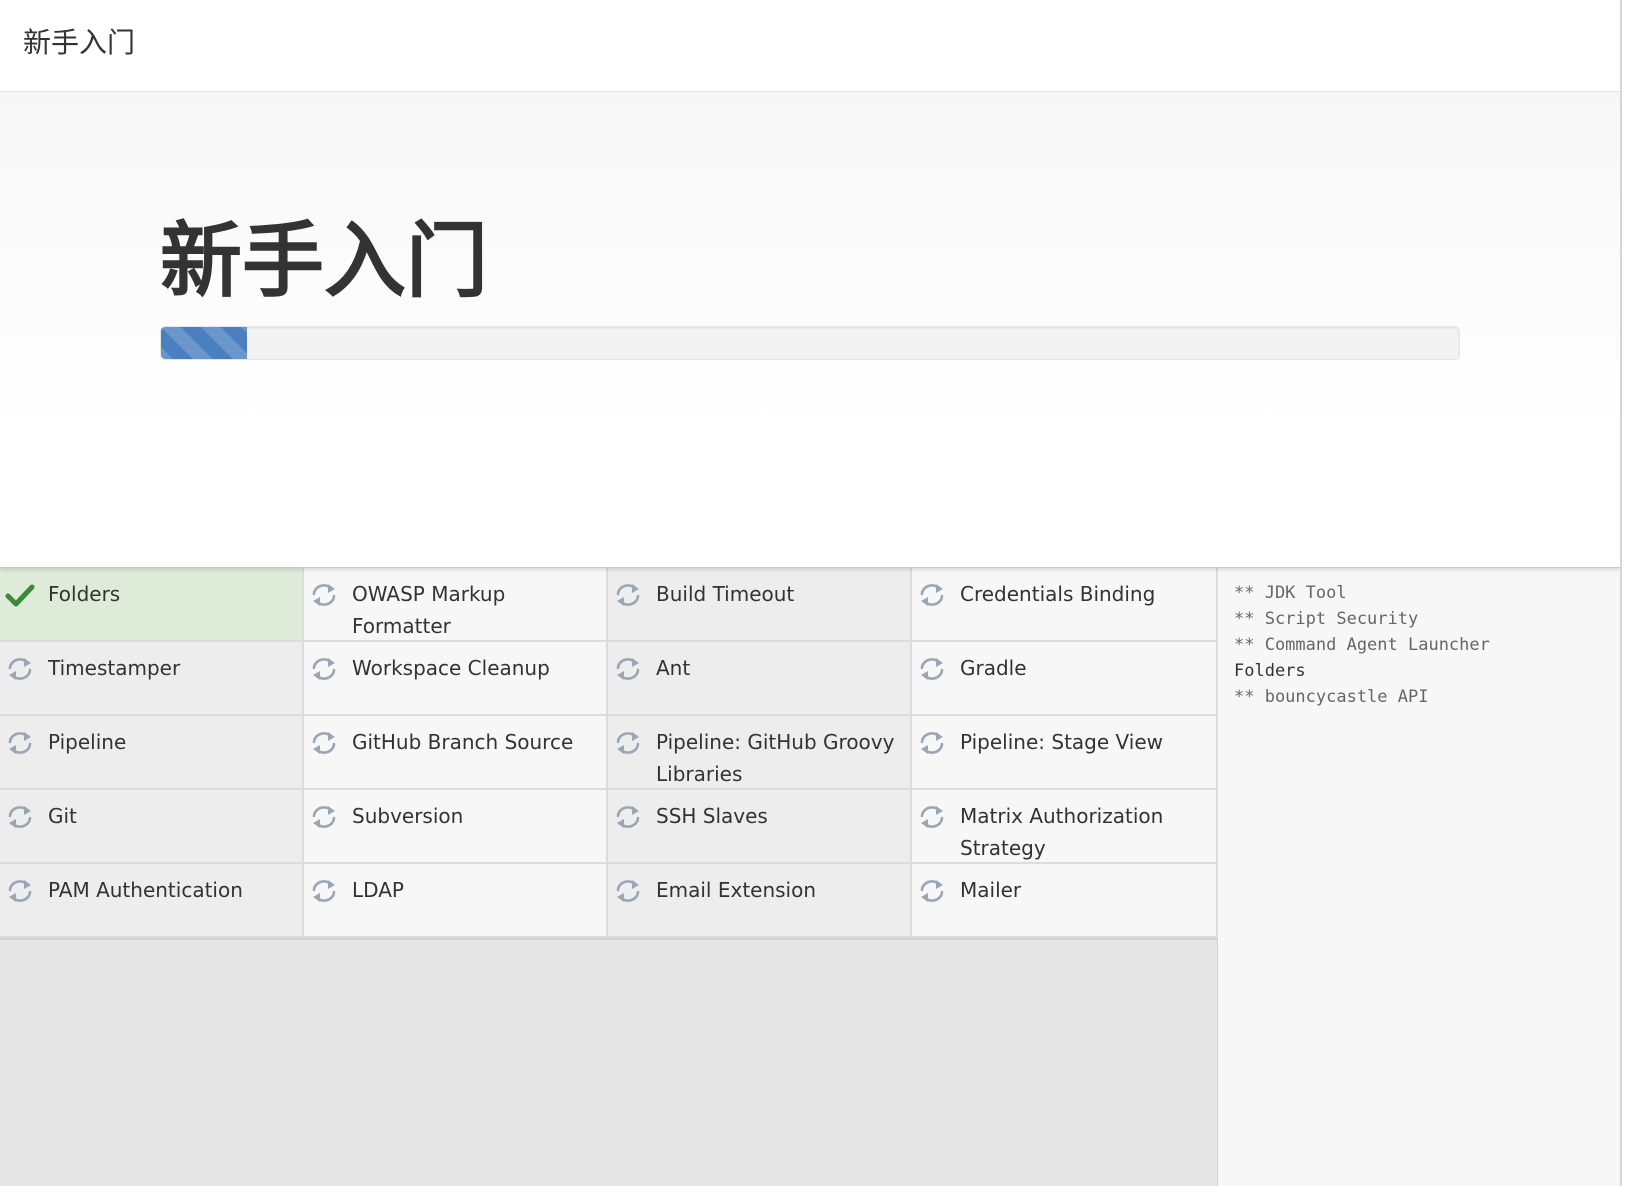  What do you see at coordinates (1062, 832) in the screenshot?
I see `plugin-name: Matrix Authorization Strategy` at bounding box center [1062, 832].